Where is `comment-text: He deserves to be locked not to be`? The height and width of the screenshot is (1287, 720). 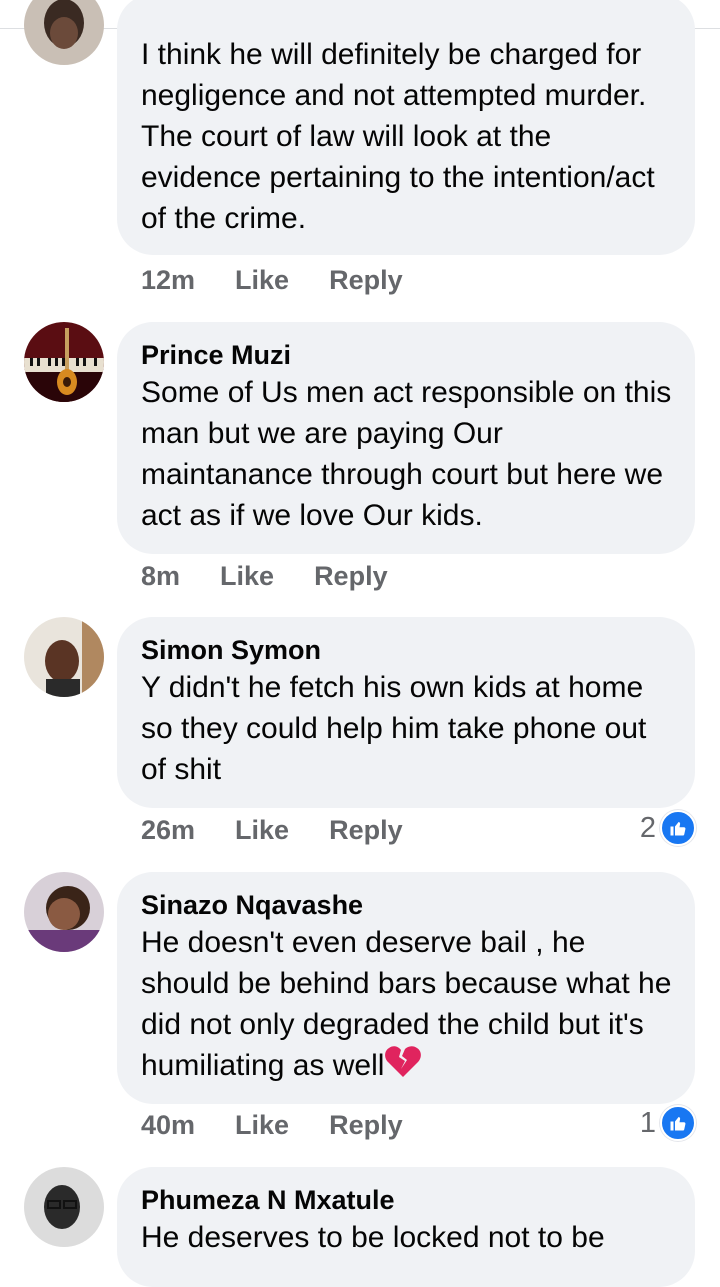 comment-text: He deserves to be locked not to be is located at coordinates (373, 1237).